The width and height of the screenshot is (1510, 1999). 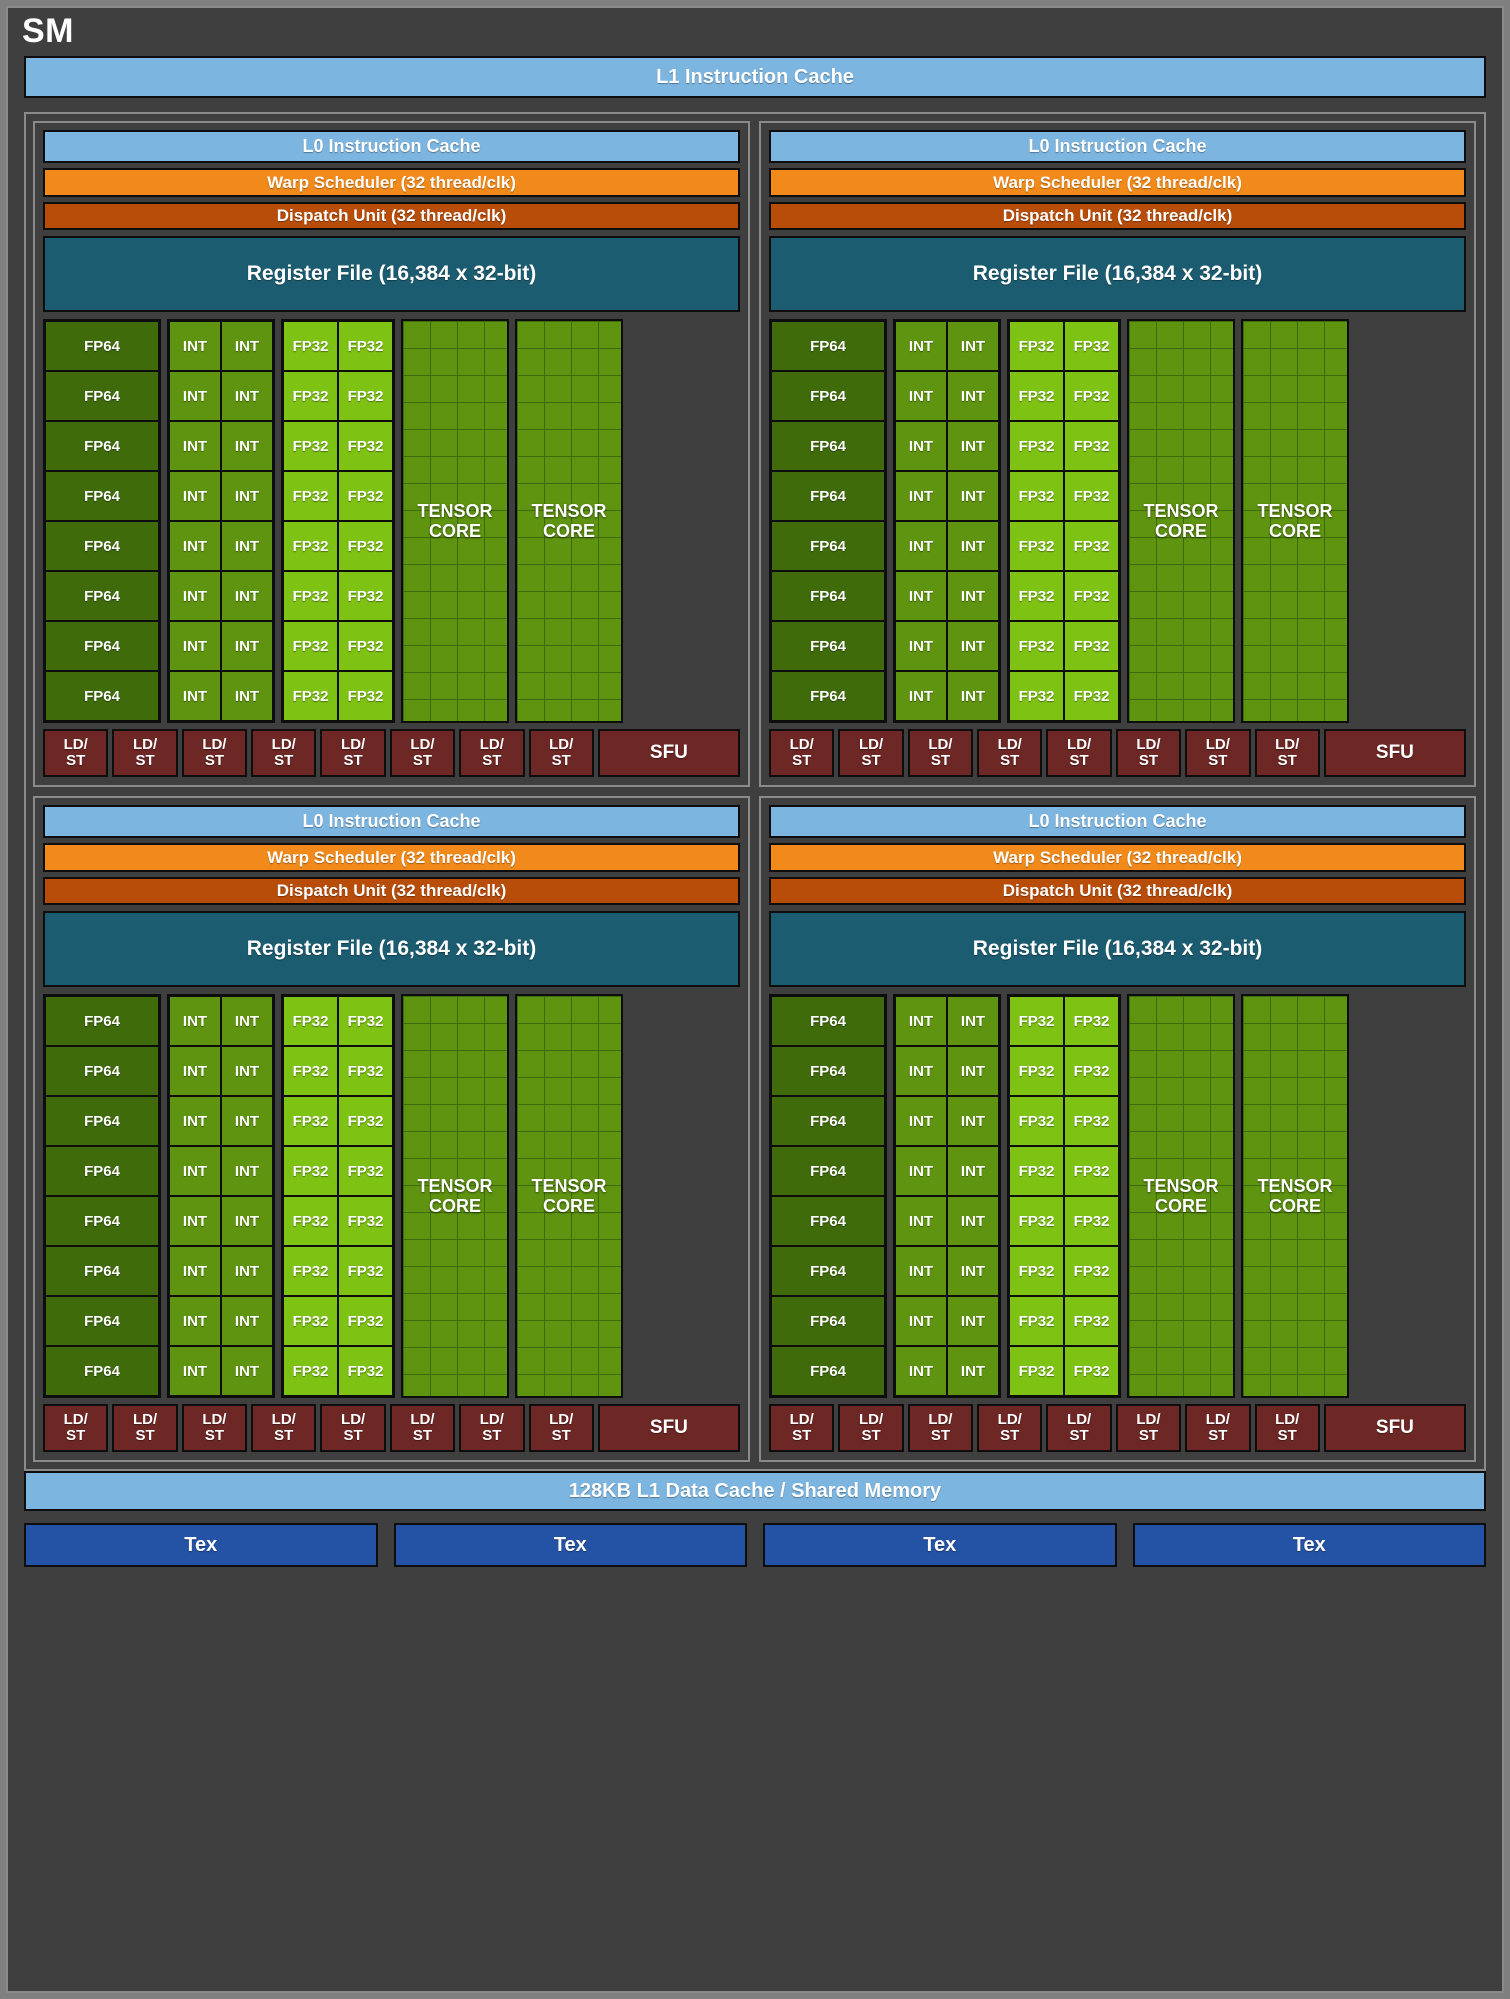 I want to click on tensor-core: TENSOR CORE, so click(x=1295, y=521).